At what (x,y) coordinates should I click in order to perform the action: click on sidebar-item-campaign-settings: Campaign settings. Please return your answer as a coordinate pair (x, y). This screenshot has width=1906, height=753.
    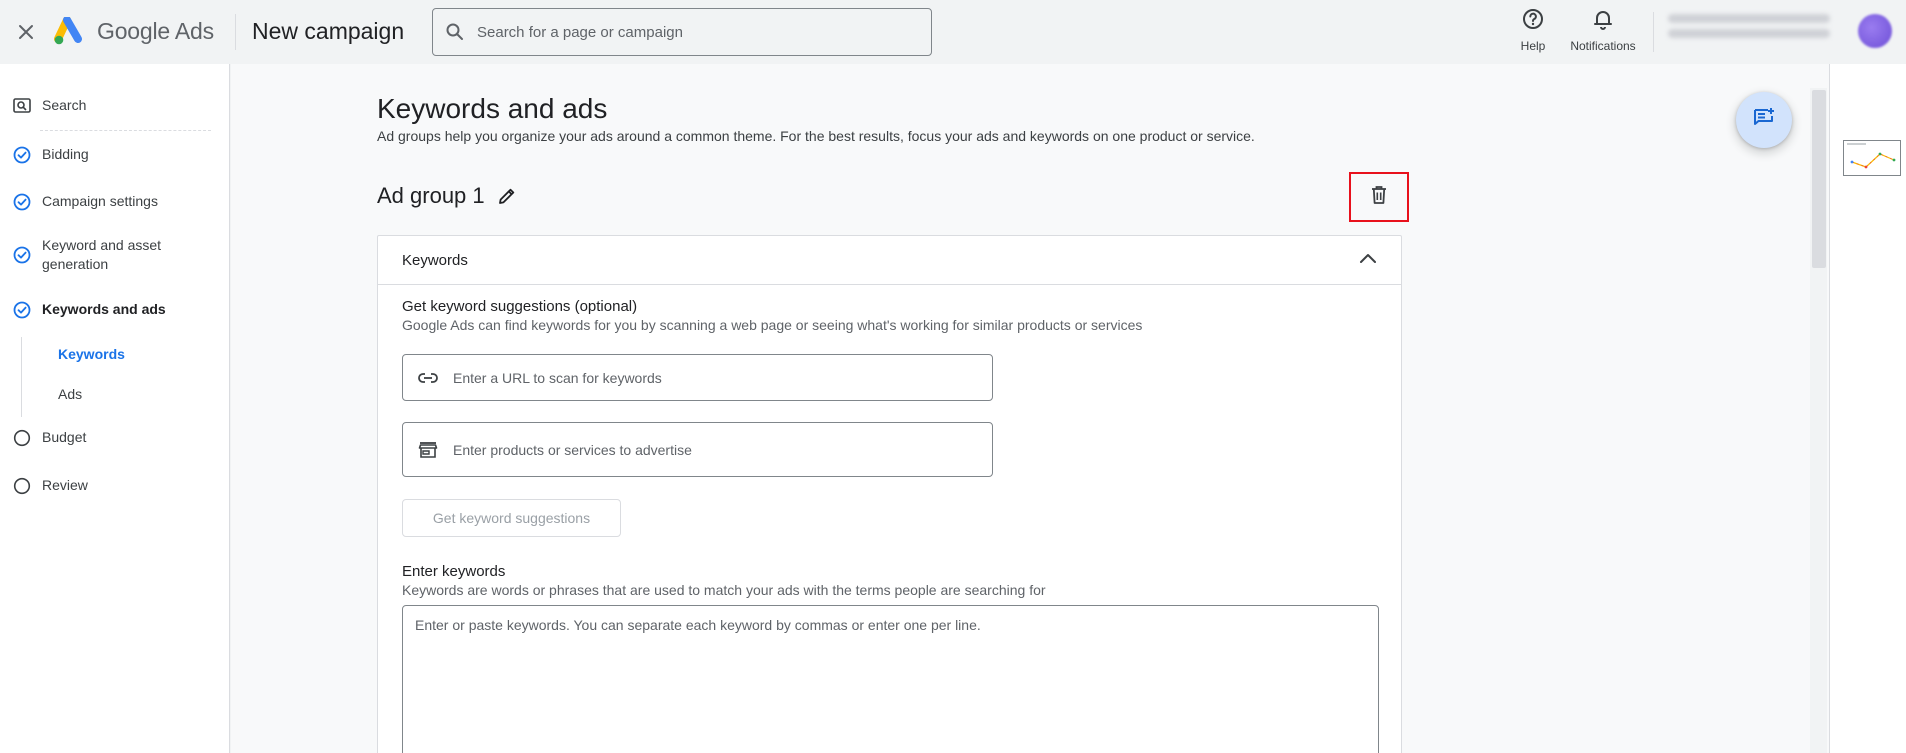
    Looking at the image, I should click on (85, 202).